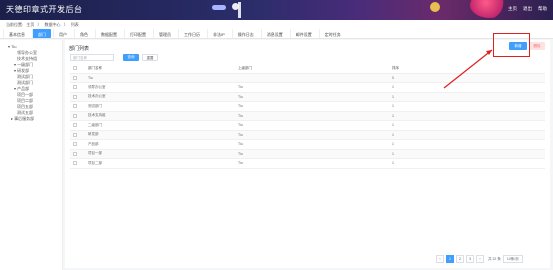  I want to click on table-row: 领导办公室 Tiu 1, so click(307, 87).